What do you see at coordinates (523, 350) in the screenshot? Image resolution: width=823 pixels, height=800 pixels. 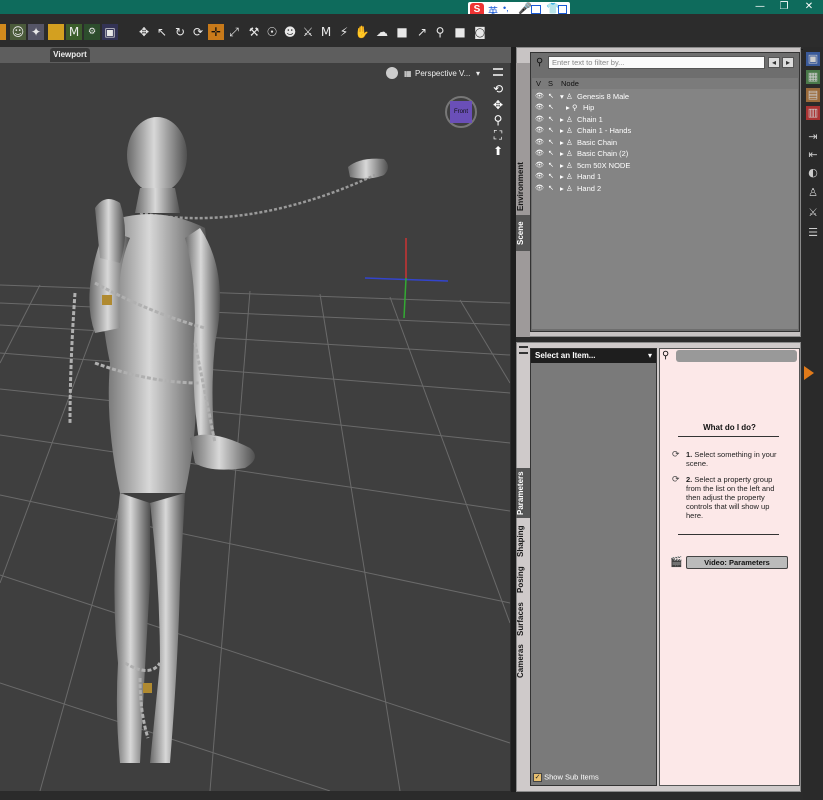 I see `params-pane-menu-icon` at bounding box center [523, 350].